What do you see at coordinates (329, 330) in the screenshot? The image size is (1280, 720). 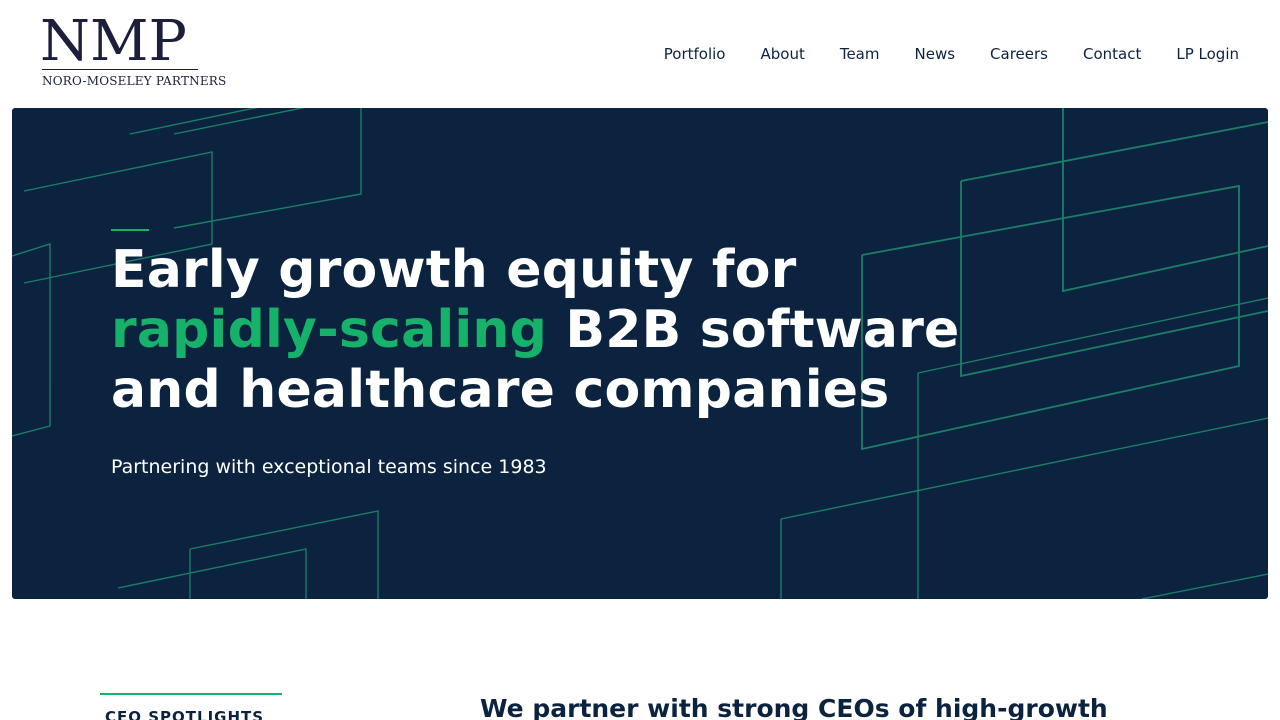 I see `hero-title-highlight: rapidly-scaling` at bounding box center [329, 330].